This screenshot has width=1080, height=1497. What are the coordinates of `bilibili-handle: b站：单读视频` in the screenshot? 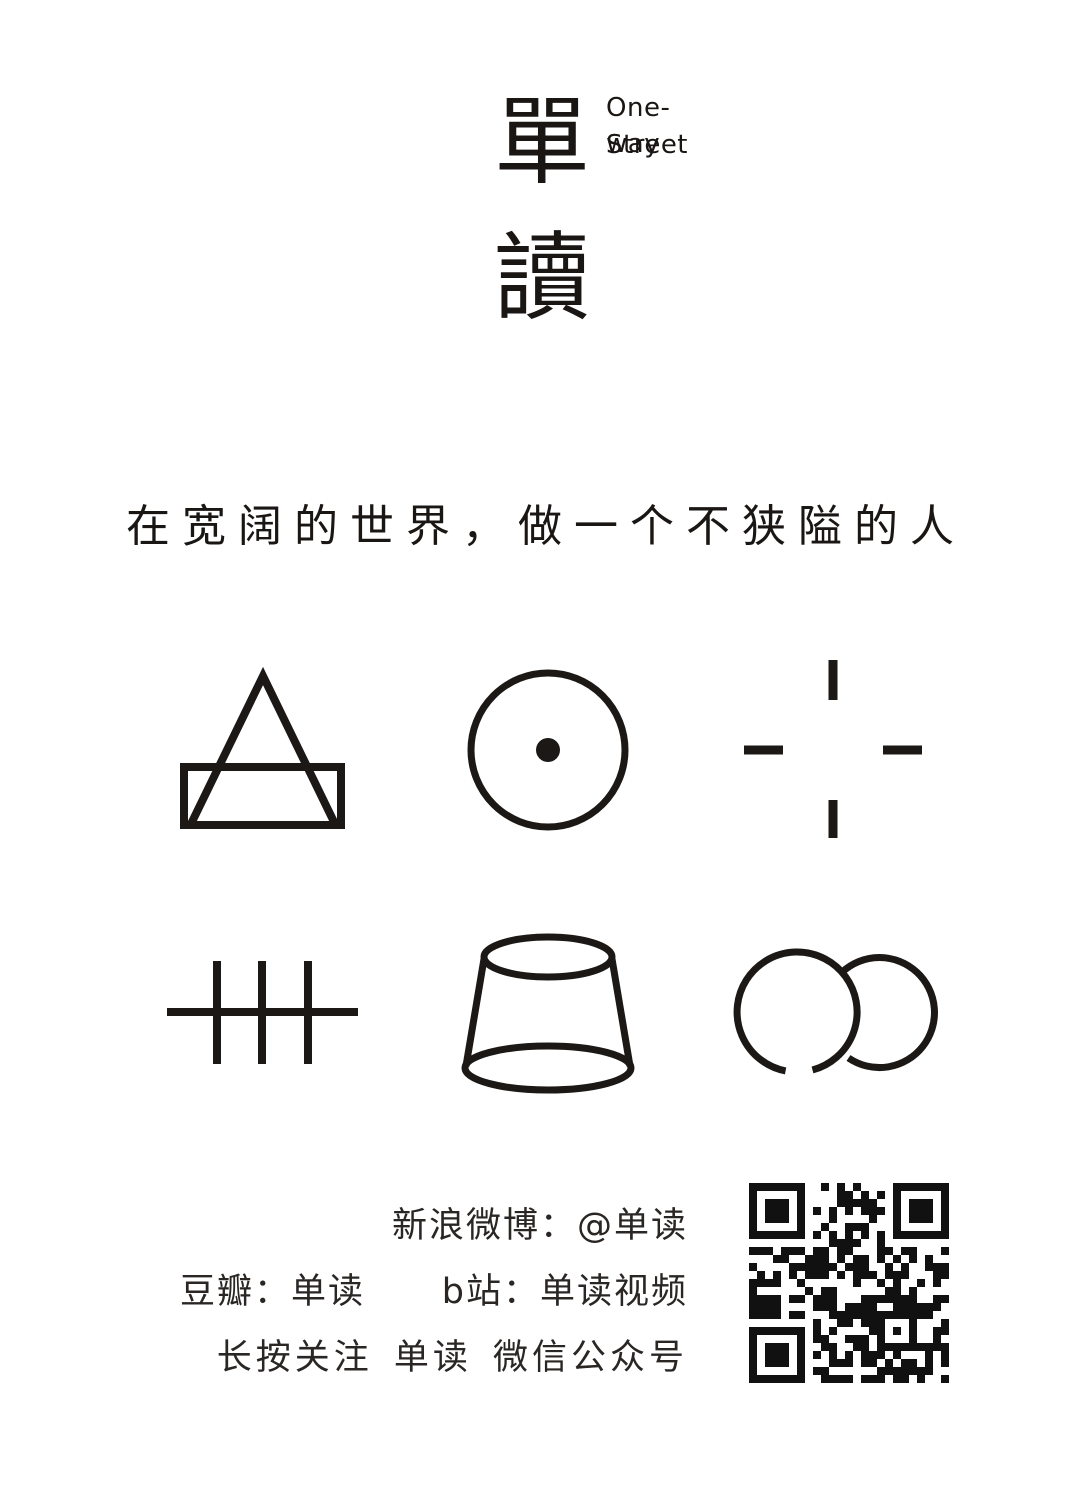 It's located at (564, 1292).